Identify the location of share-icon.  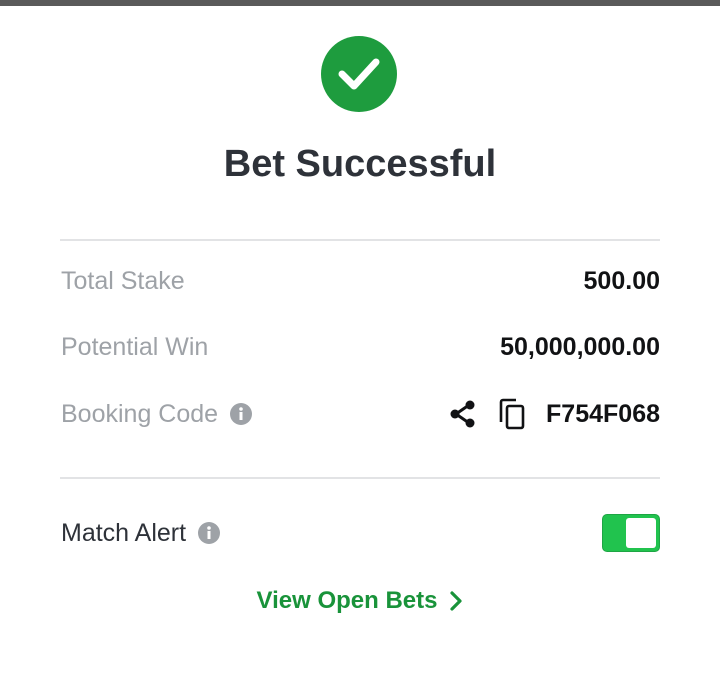
(463, 414).